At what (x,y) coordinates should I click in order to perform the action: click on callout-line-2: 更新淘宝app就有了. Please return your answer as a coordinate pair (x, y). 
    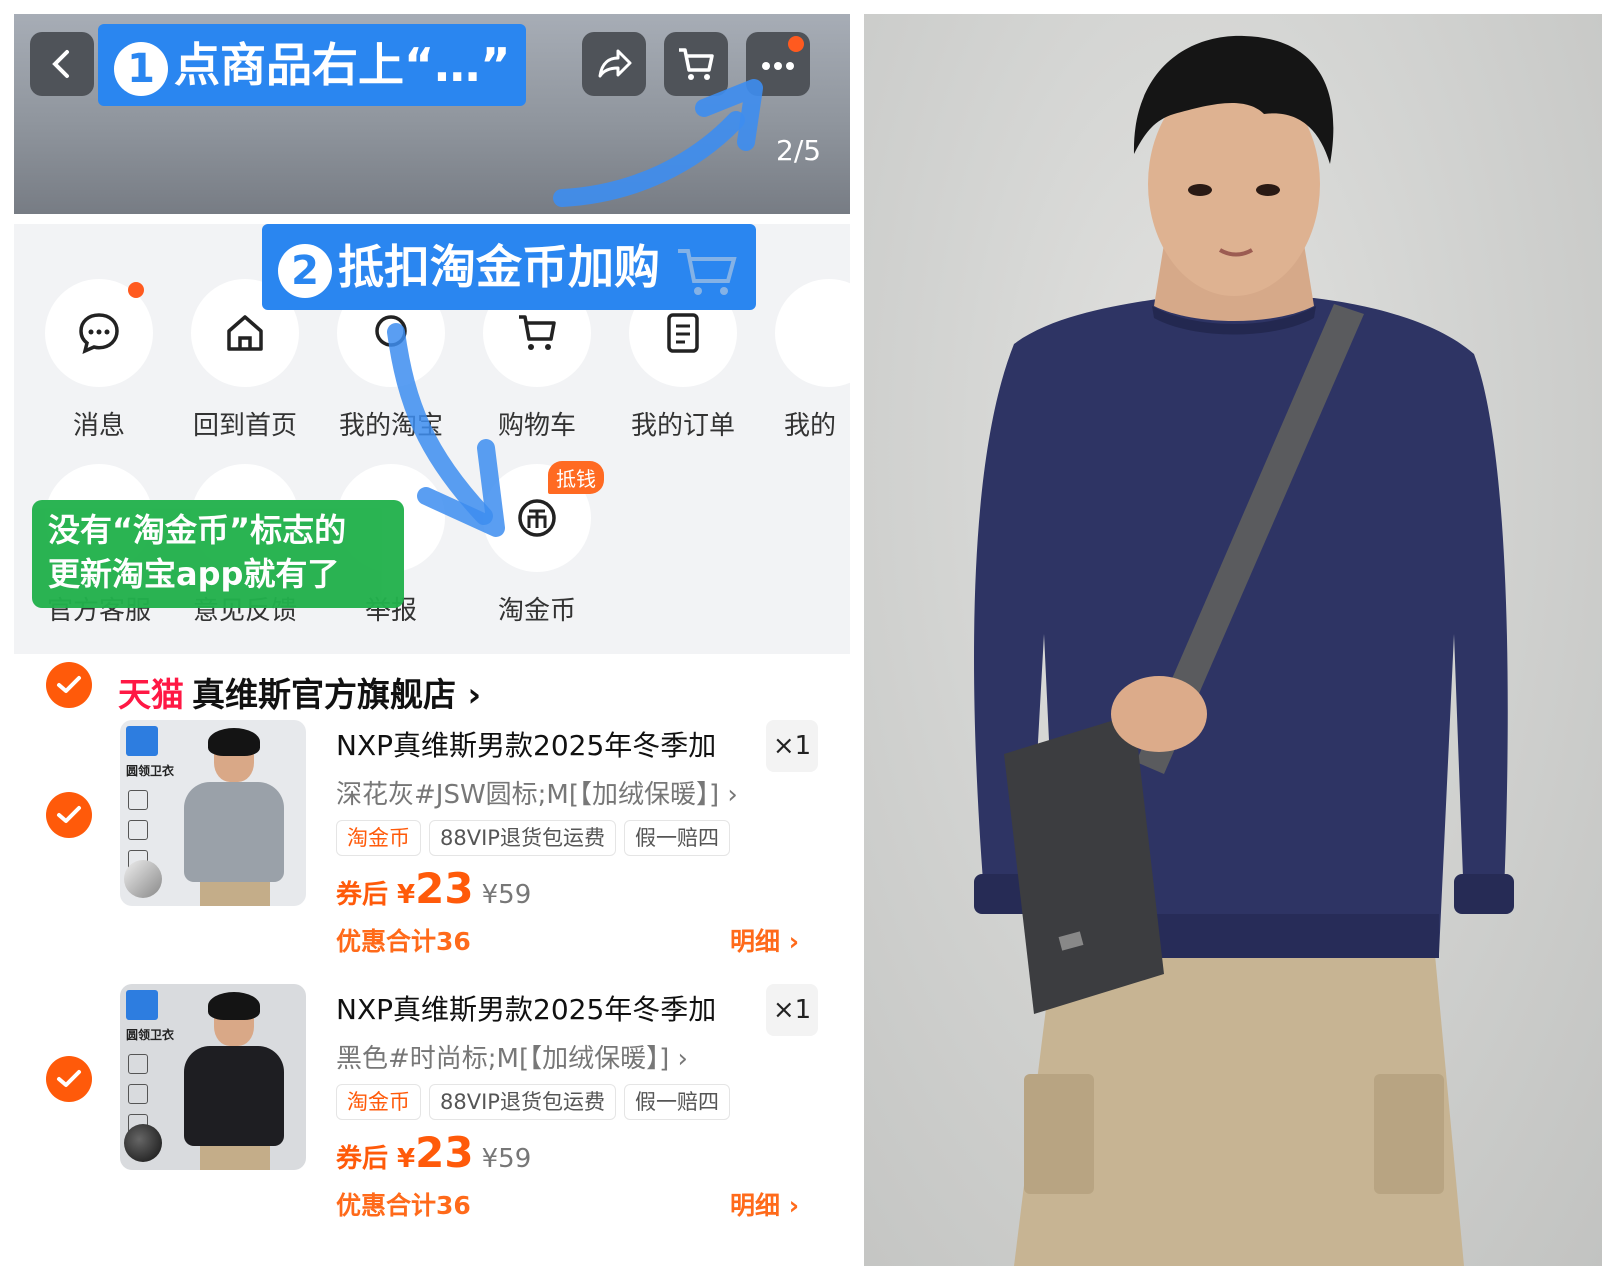
    Looking at the image, I should click on (194, 574).